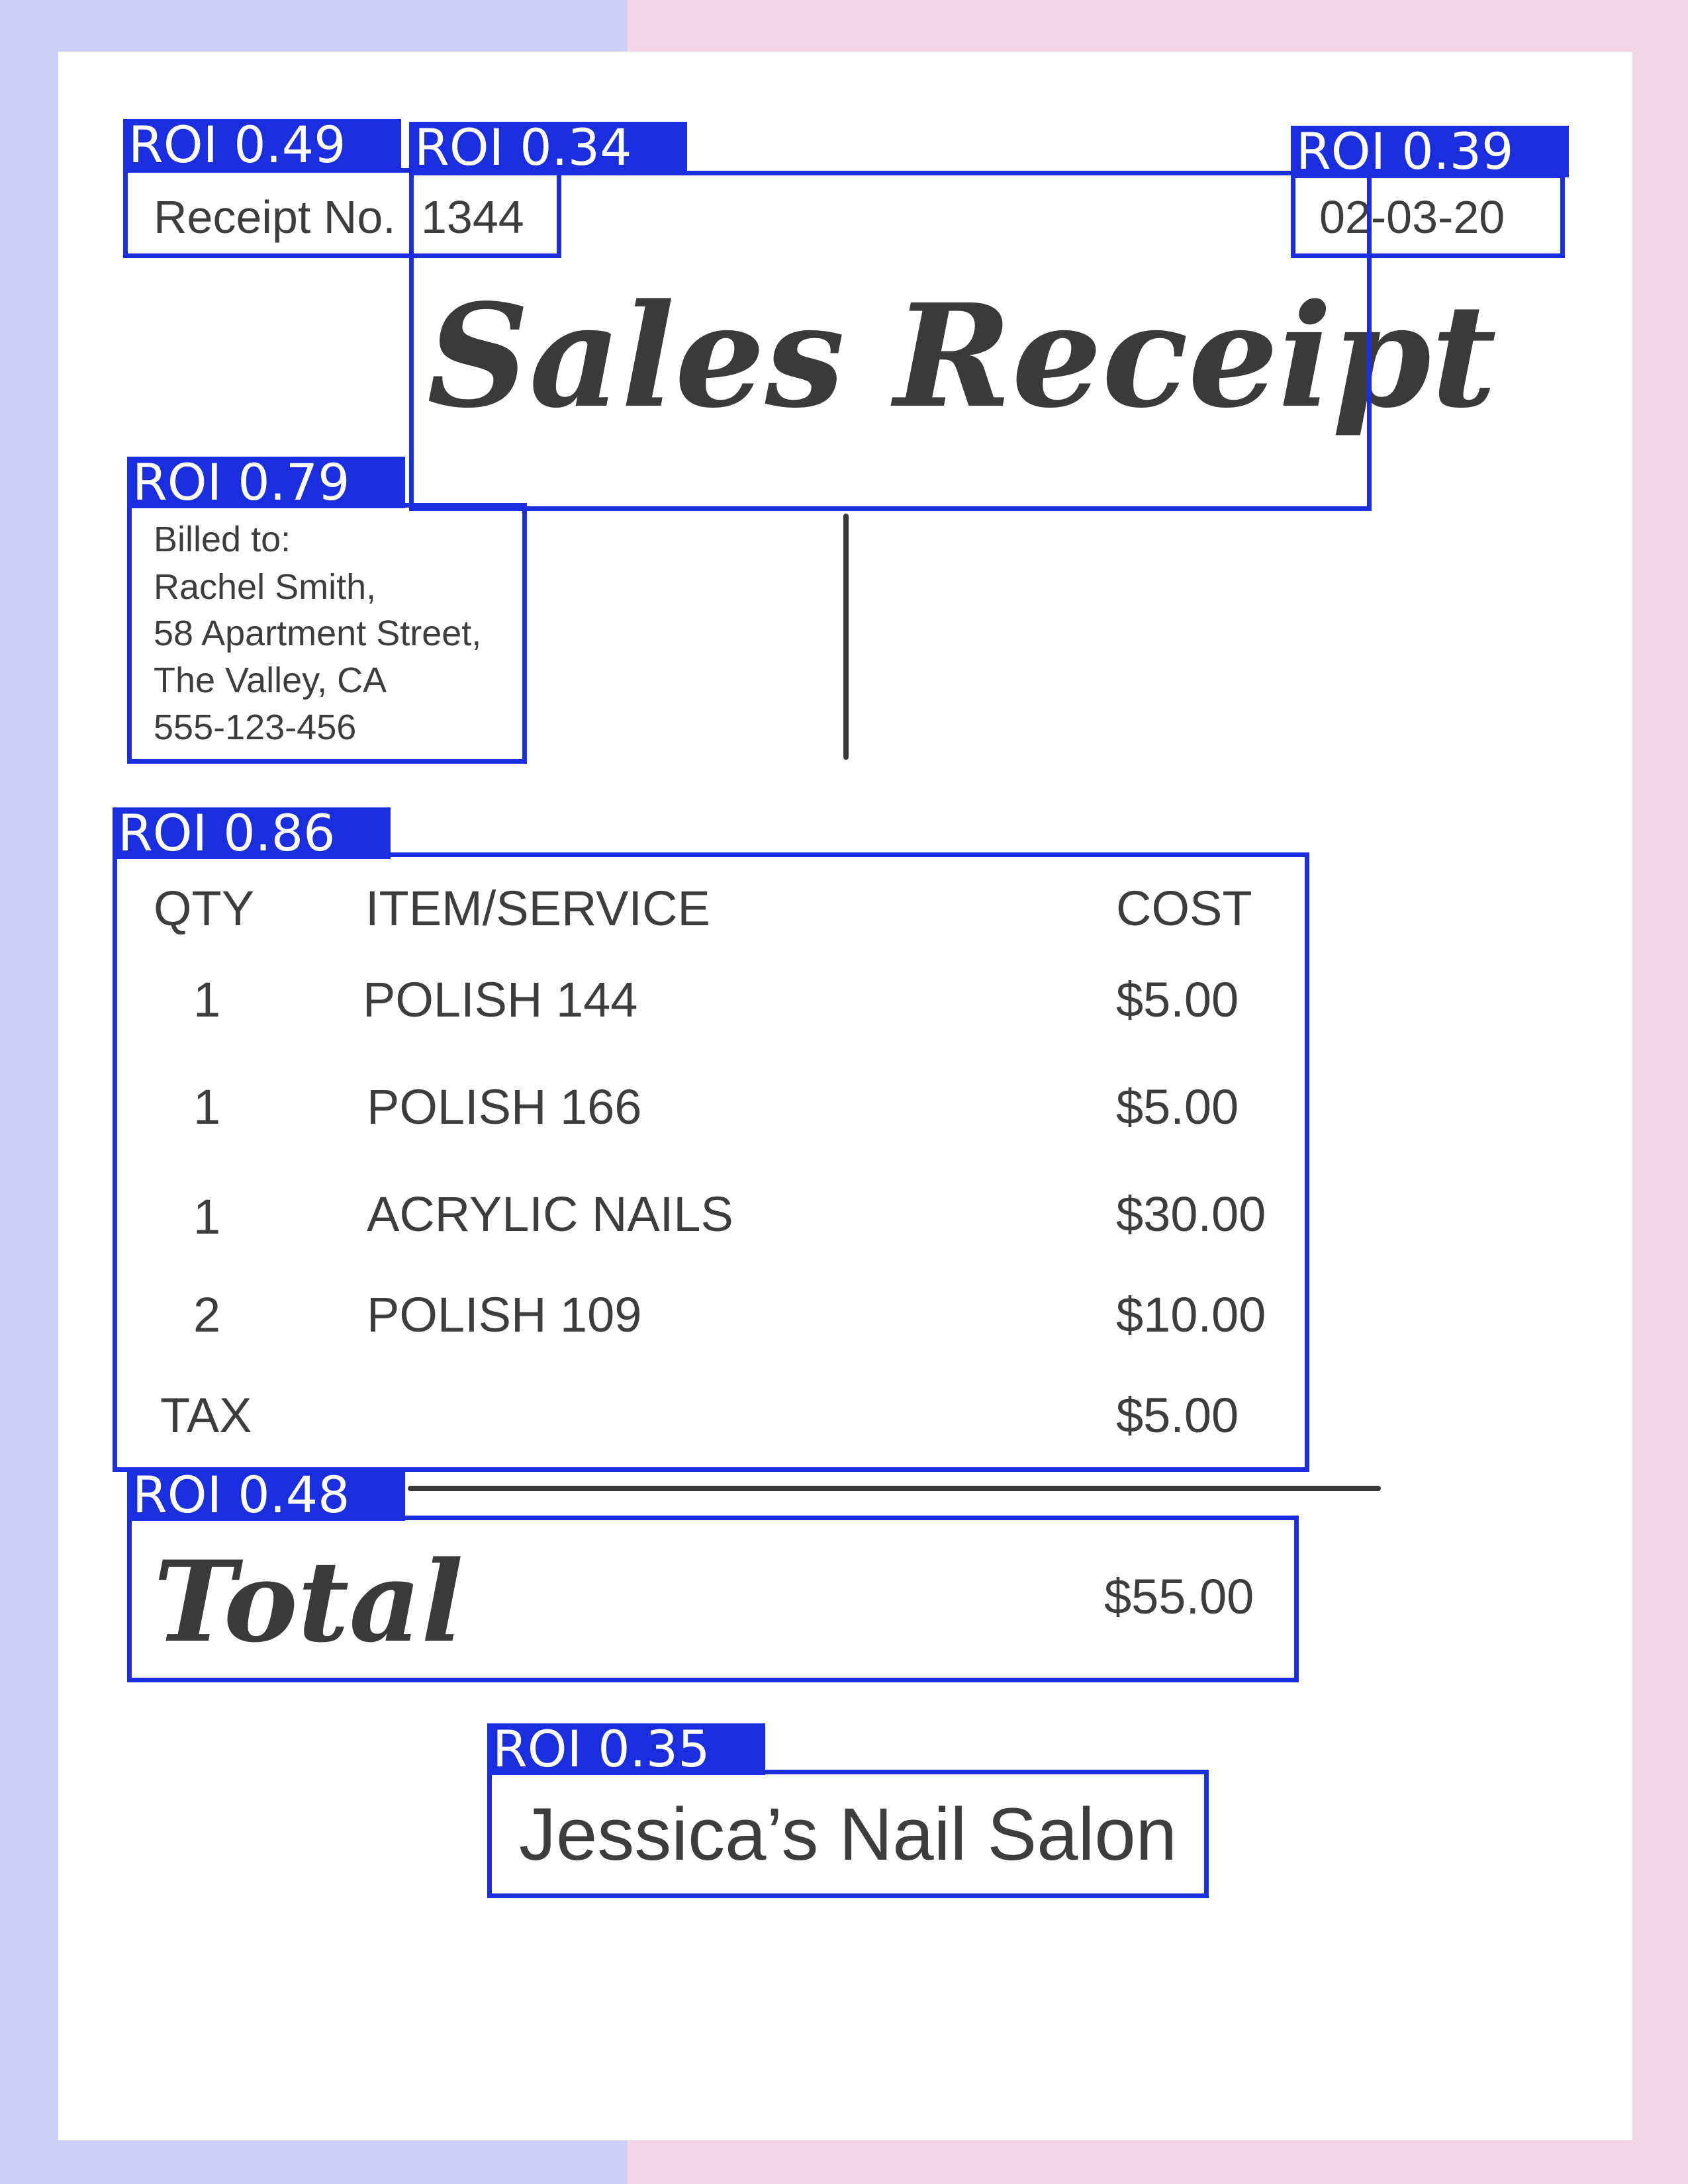  Describe the element at coordinates (252, 833) in the screenshot. I see `roi-score-label: ROI 0.86` at that location.